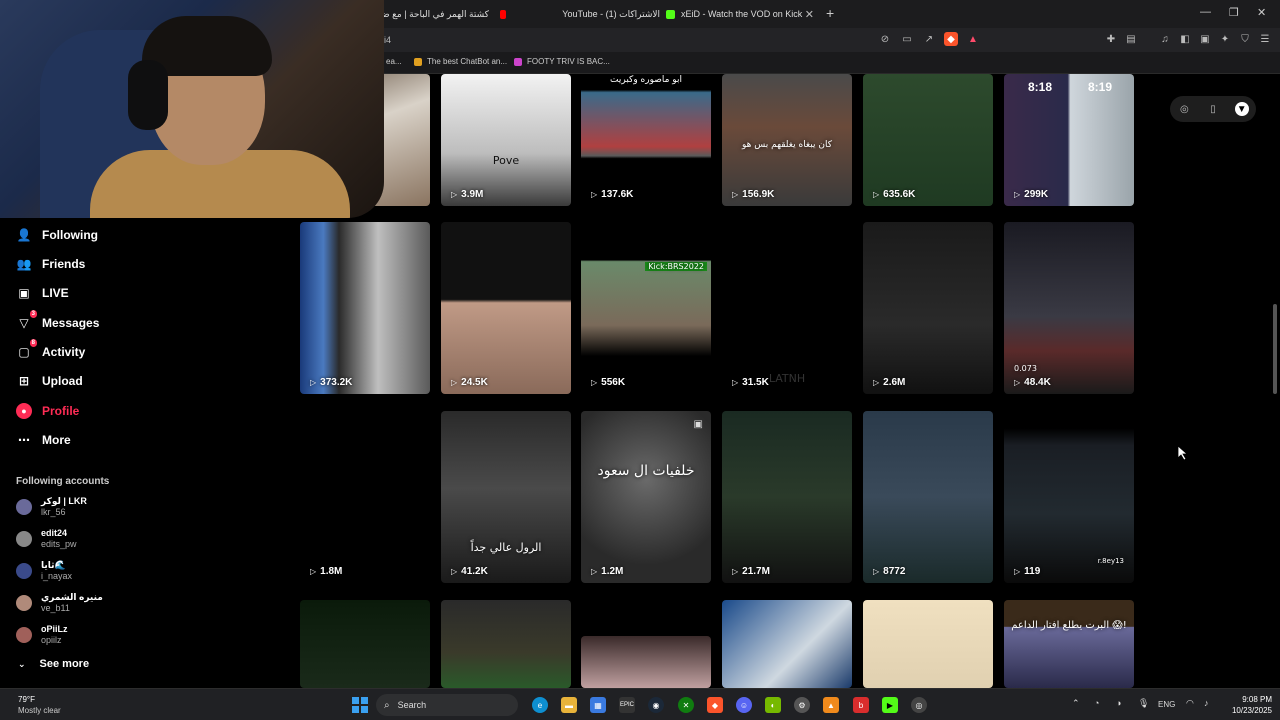  I want to click on screen-icon: ▭, so click(907, 39).